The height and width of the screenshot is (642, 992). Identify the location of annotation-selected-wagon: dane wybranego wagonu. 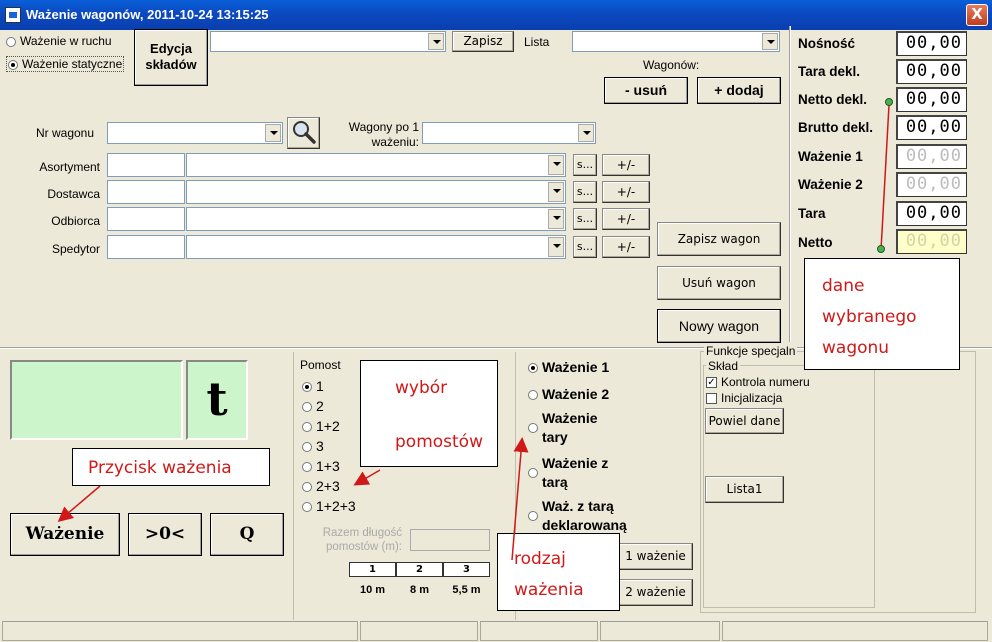
(882, 314).